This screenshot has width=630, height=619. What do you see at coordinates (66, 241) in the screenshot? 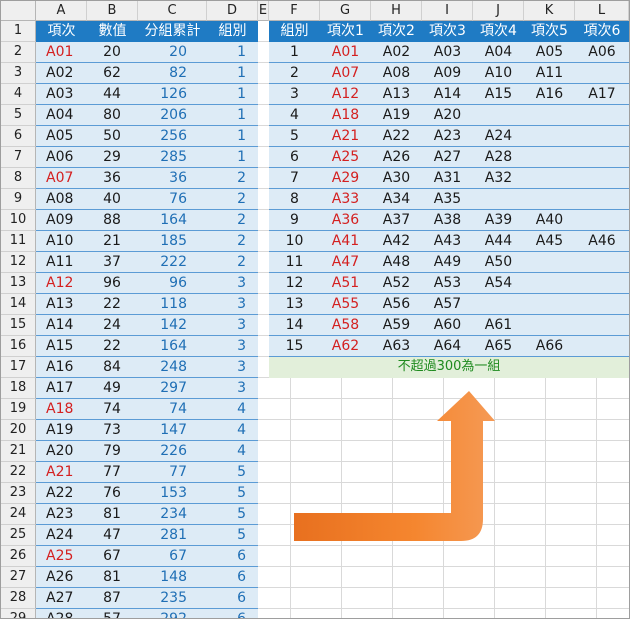
I see `item-cell: A10` at bounding box center [66, 241].